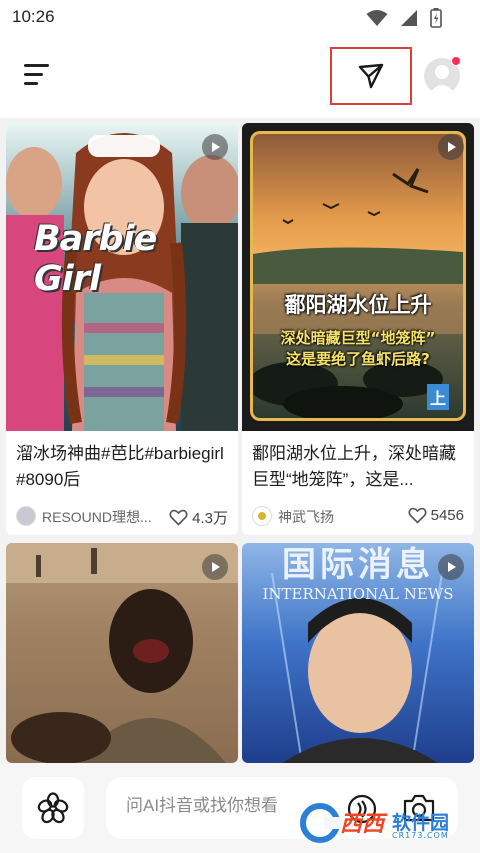  I want to click on video-card, so click(122, 653).